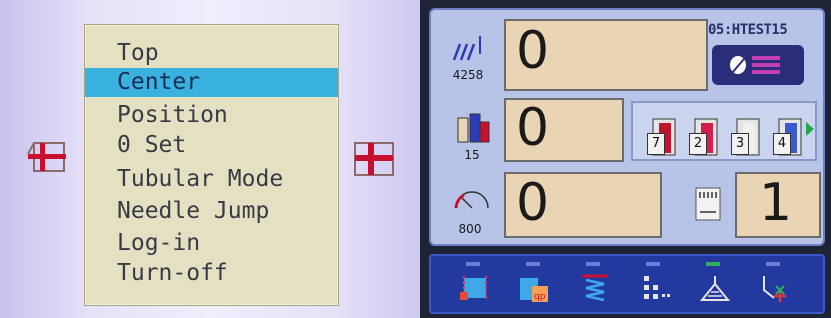  Describe the element at coordinates (211, 53) in the screenshot. I see `menu-item-top: Top` at that location.